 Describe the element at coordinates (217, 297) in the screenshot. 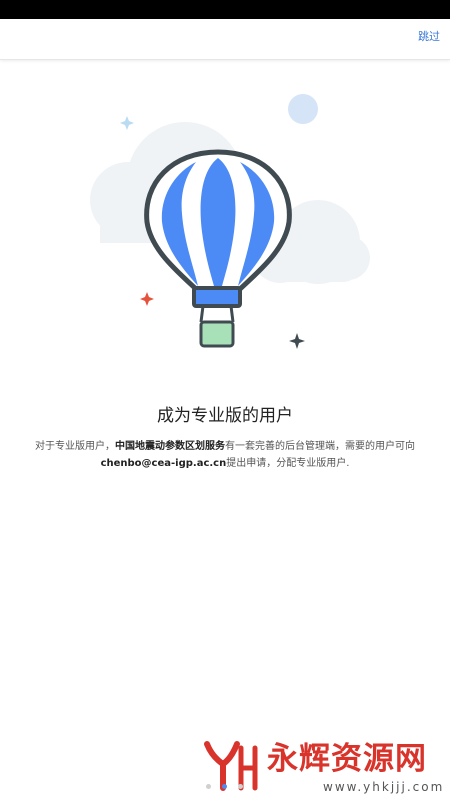

I see `balloon-band` at that location.